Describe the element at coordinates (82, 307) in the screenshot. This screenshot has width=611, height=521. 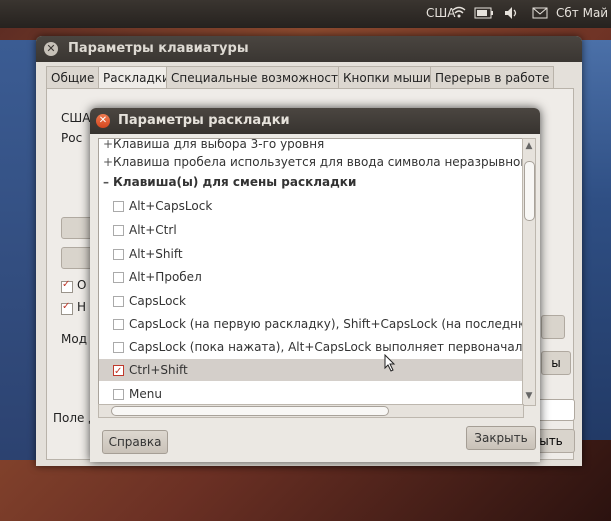
I see `option-label: Н` at that location.